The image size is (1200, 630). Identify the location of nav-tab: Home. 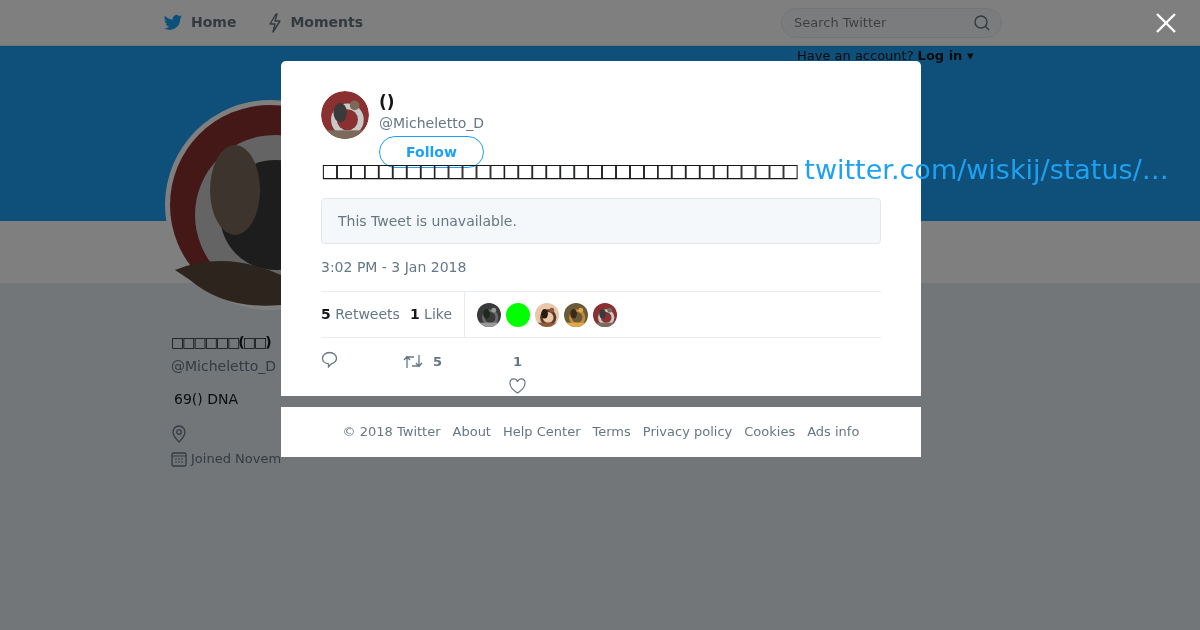
(200, 22).